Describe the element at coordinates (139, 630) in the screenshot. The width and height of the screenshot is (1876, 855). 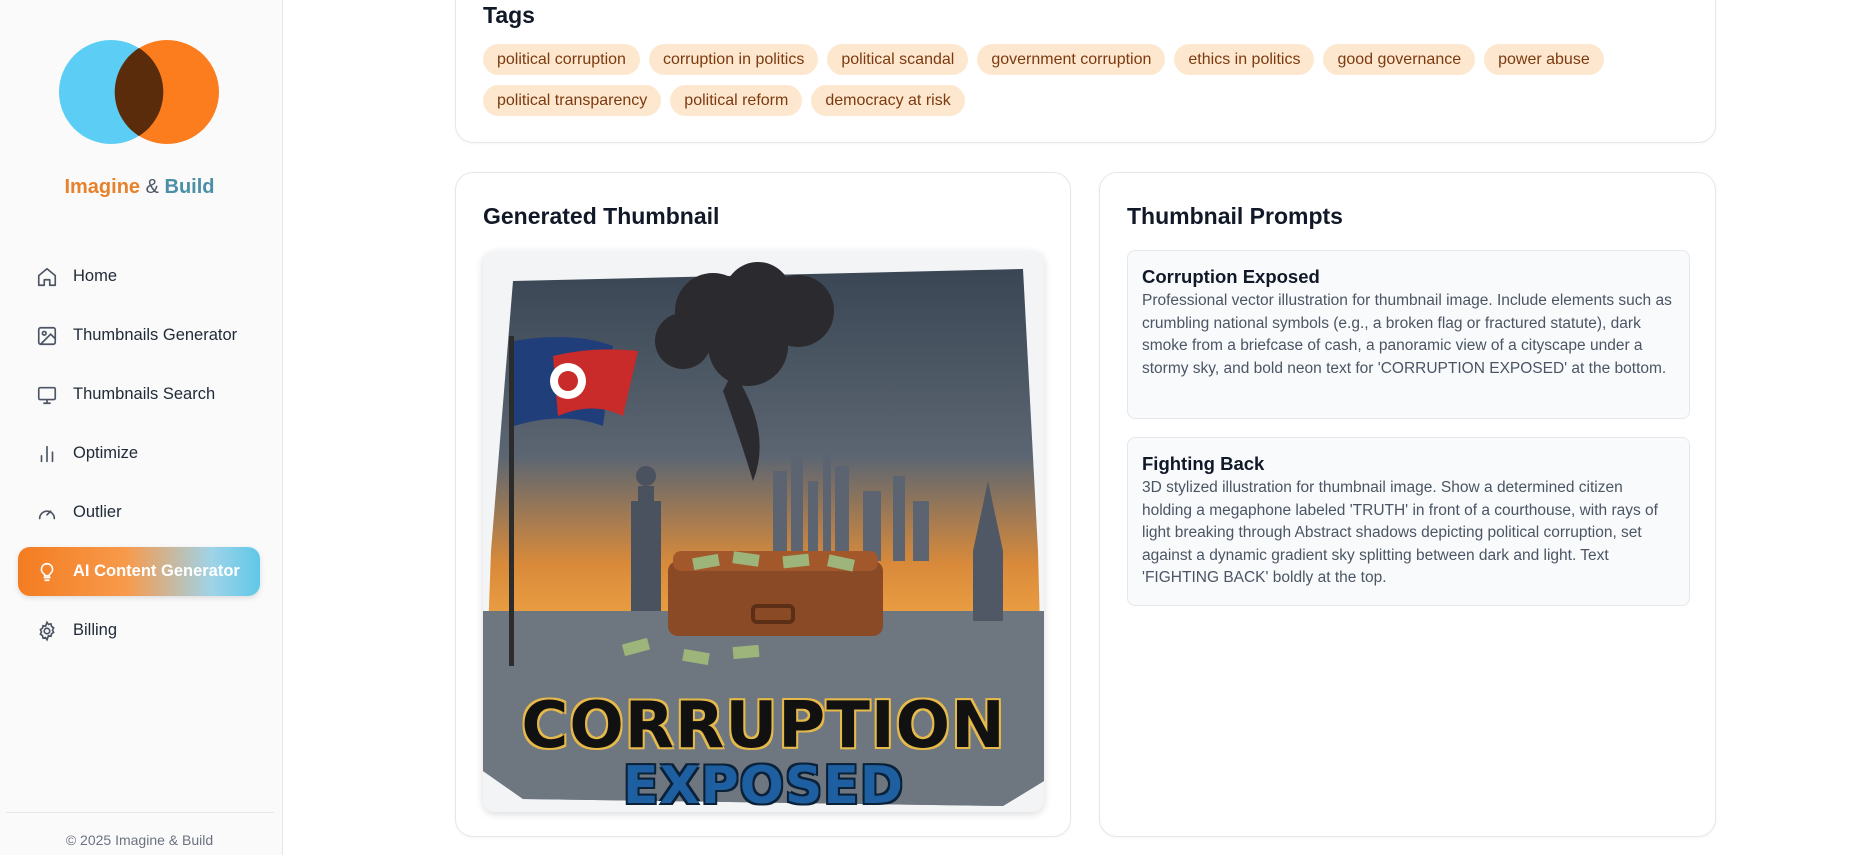
I see `sidebar-item-billing: Billing` at that location.